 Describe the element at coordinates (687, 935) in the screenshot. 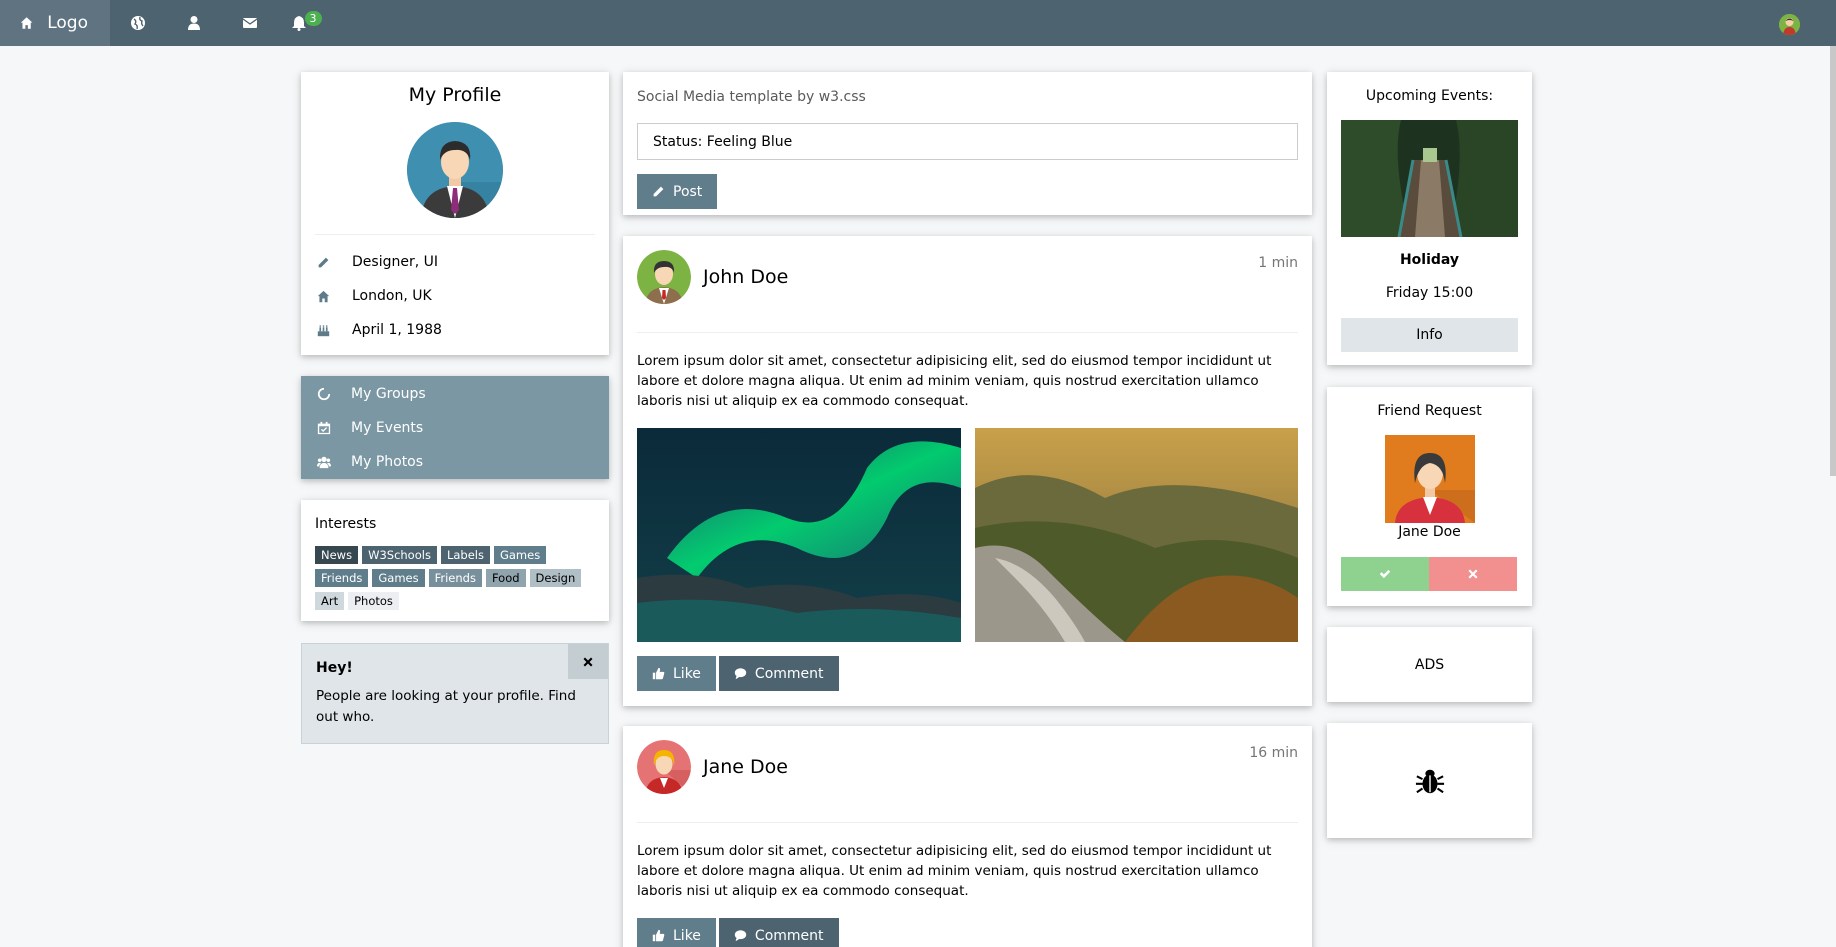

I see `like-button-label: Like` at that location.